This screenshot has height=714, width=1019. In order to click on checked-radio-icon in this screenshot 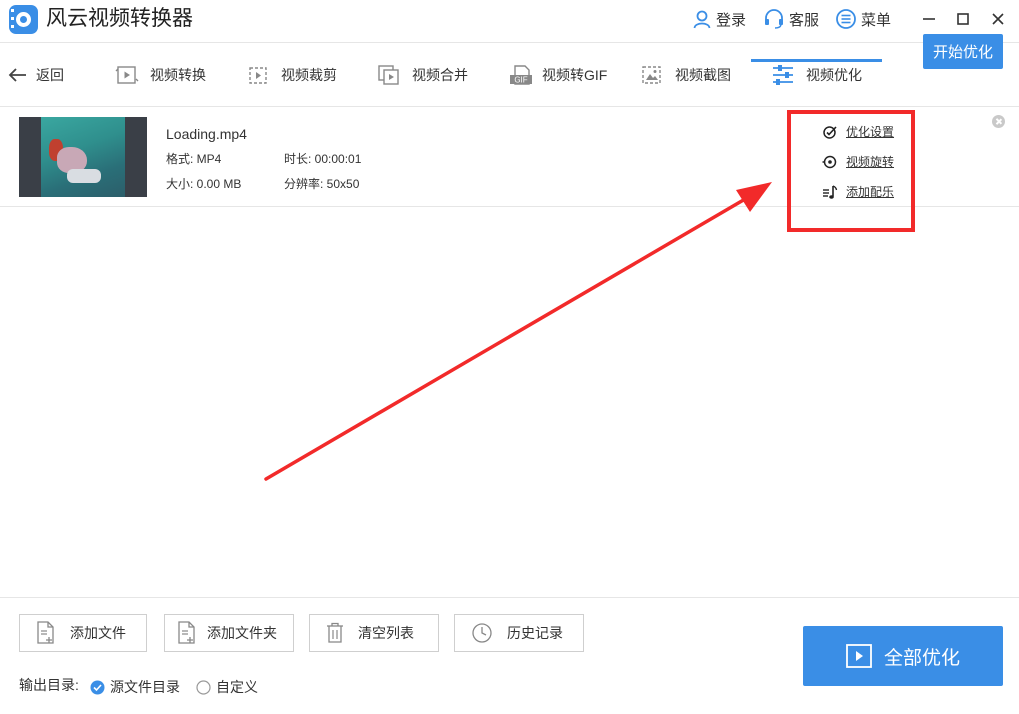, I will do `click(97, 687)`.